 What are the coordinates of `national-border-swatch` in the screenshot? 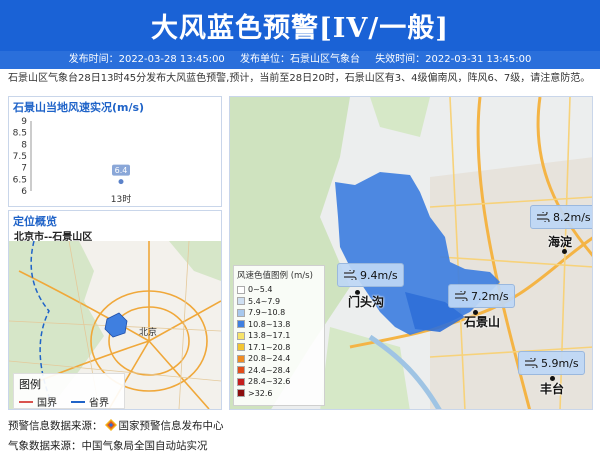 It's located at (26, 401).